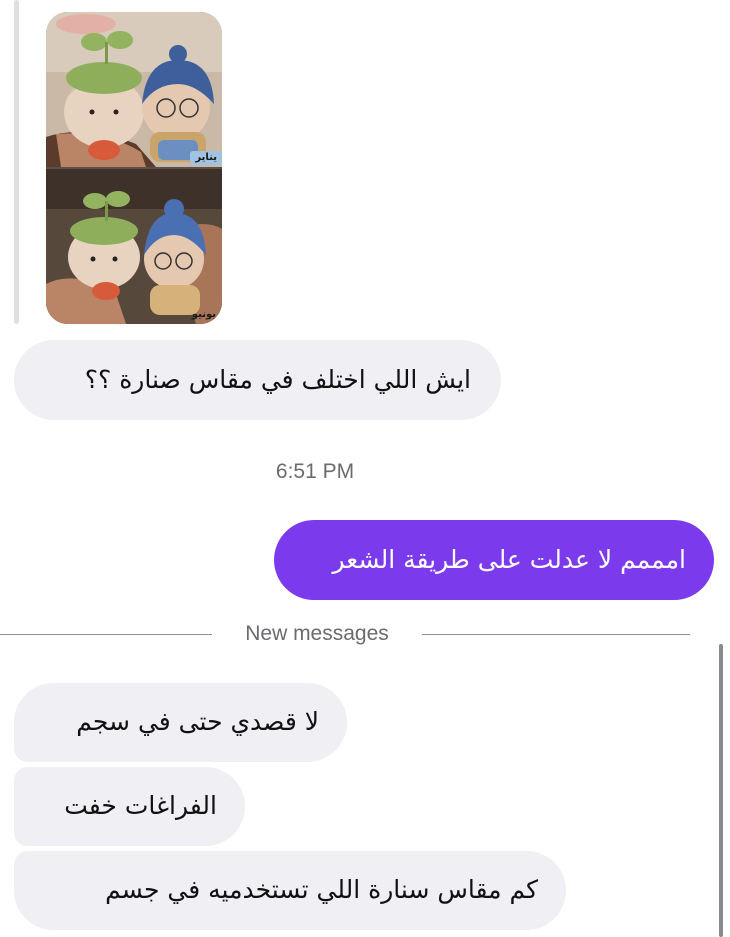 This screenshot has height=937, width=730. What do you see at coordinates (134, 168) in the screenshot?
I see `shared-photo-attachment: يناير يونيو` at bounding box center [134, 168].